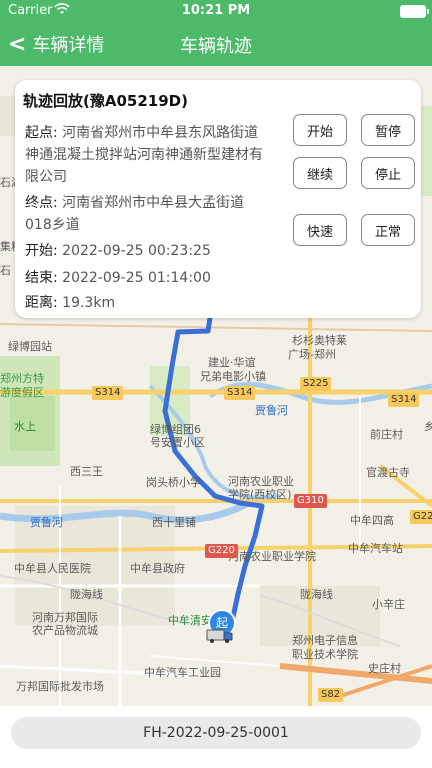 The width and height of the screenshot is (432, 768). I want to click on road-badge: G310, so click(310, 501).